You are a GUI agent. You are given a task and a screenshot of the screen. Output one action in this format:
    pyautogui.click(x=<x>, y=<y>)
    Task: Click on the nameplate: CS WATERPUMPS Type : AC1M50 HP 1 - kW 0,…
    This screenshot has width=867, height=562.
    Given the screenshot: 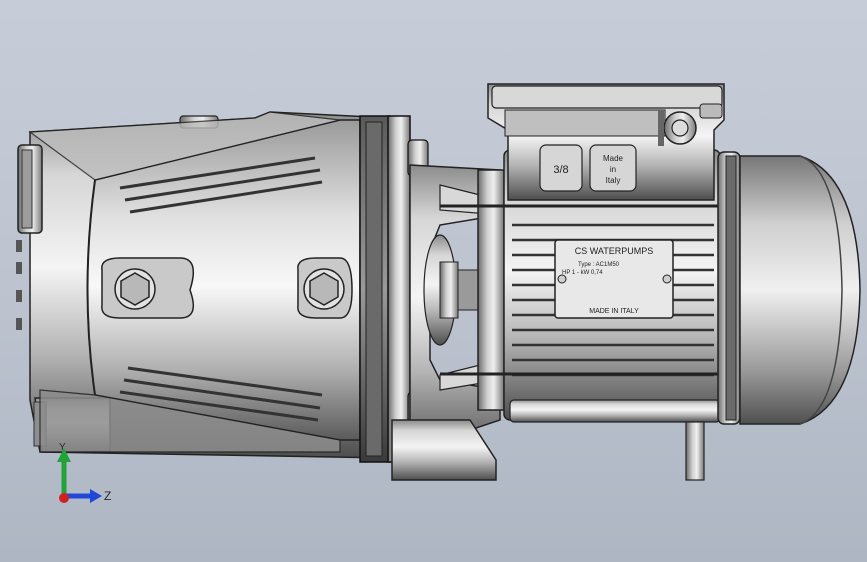 What is the action you would take?
    pyautogui.click(x=614, y=279)
    